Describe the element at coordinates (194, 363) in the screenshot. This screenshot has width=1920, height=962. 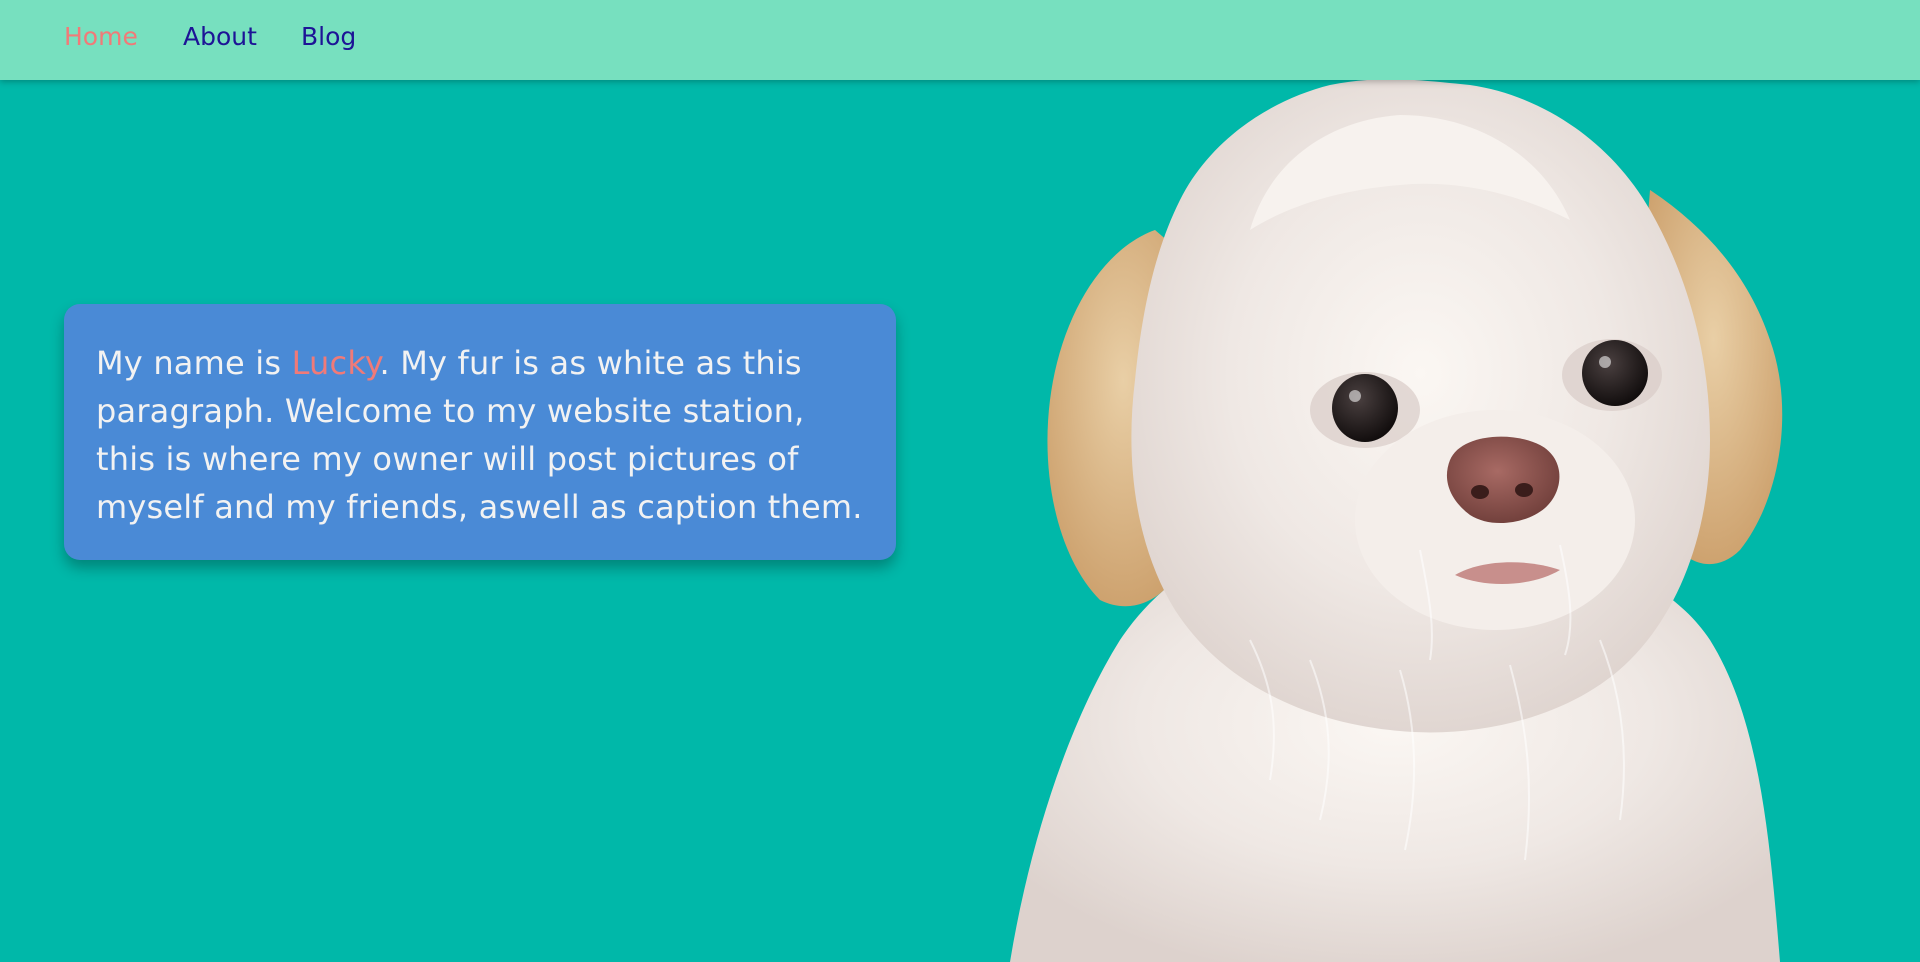
I see `intro-prefix: My name is` at that location.